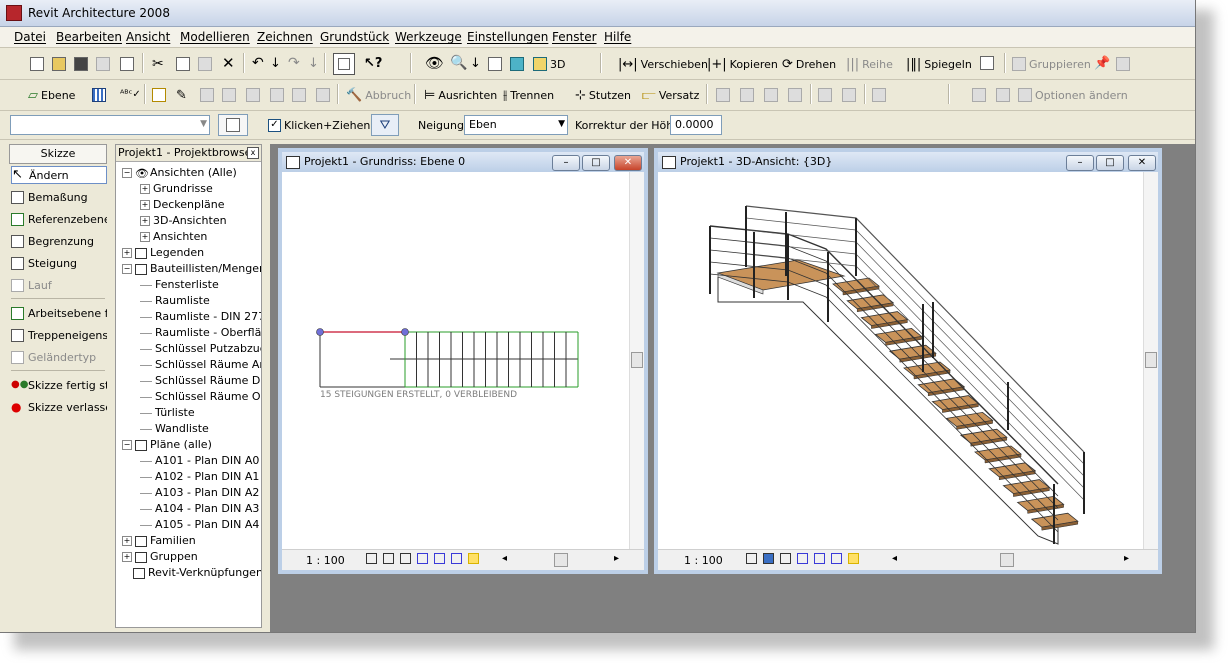 The image size is (1230, 663). What do you see at coordinates (549, 64) in the screenshot?
I see `3d-view-icon: 3D` at bounding box center [549, 64].